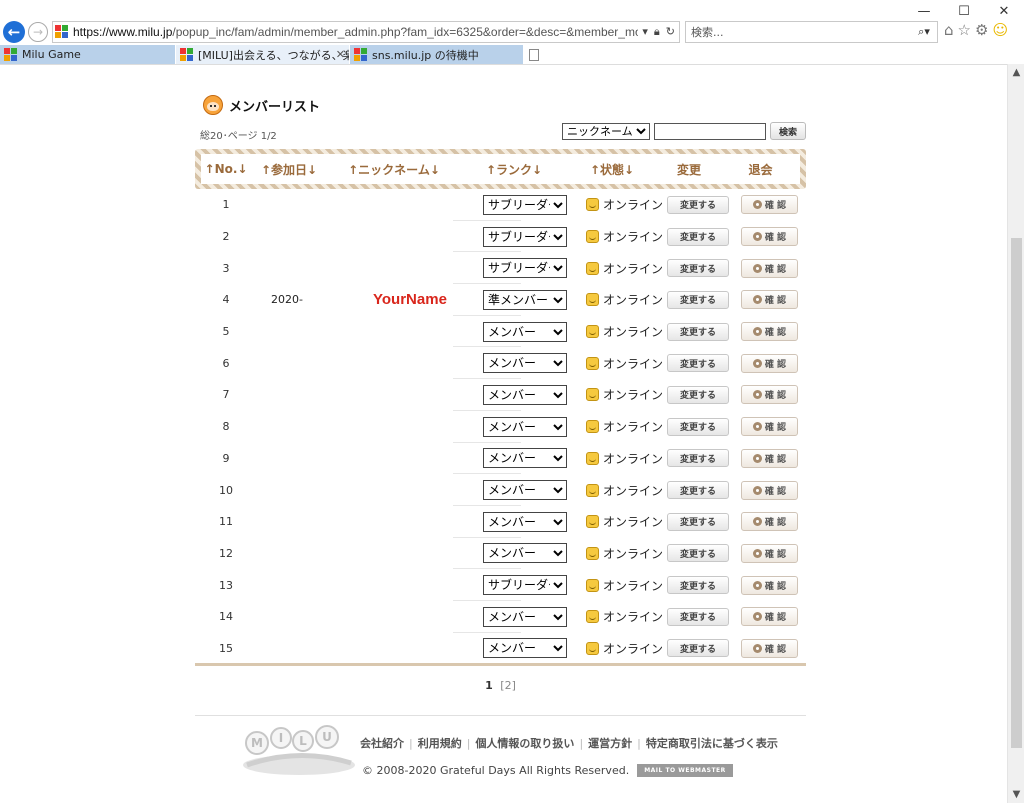  What do you see at coordinates (394, 169) in the screenshot?
I see `sort-nickname-header: ↑ニックネーム↓` at bounding box center [394, 169].